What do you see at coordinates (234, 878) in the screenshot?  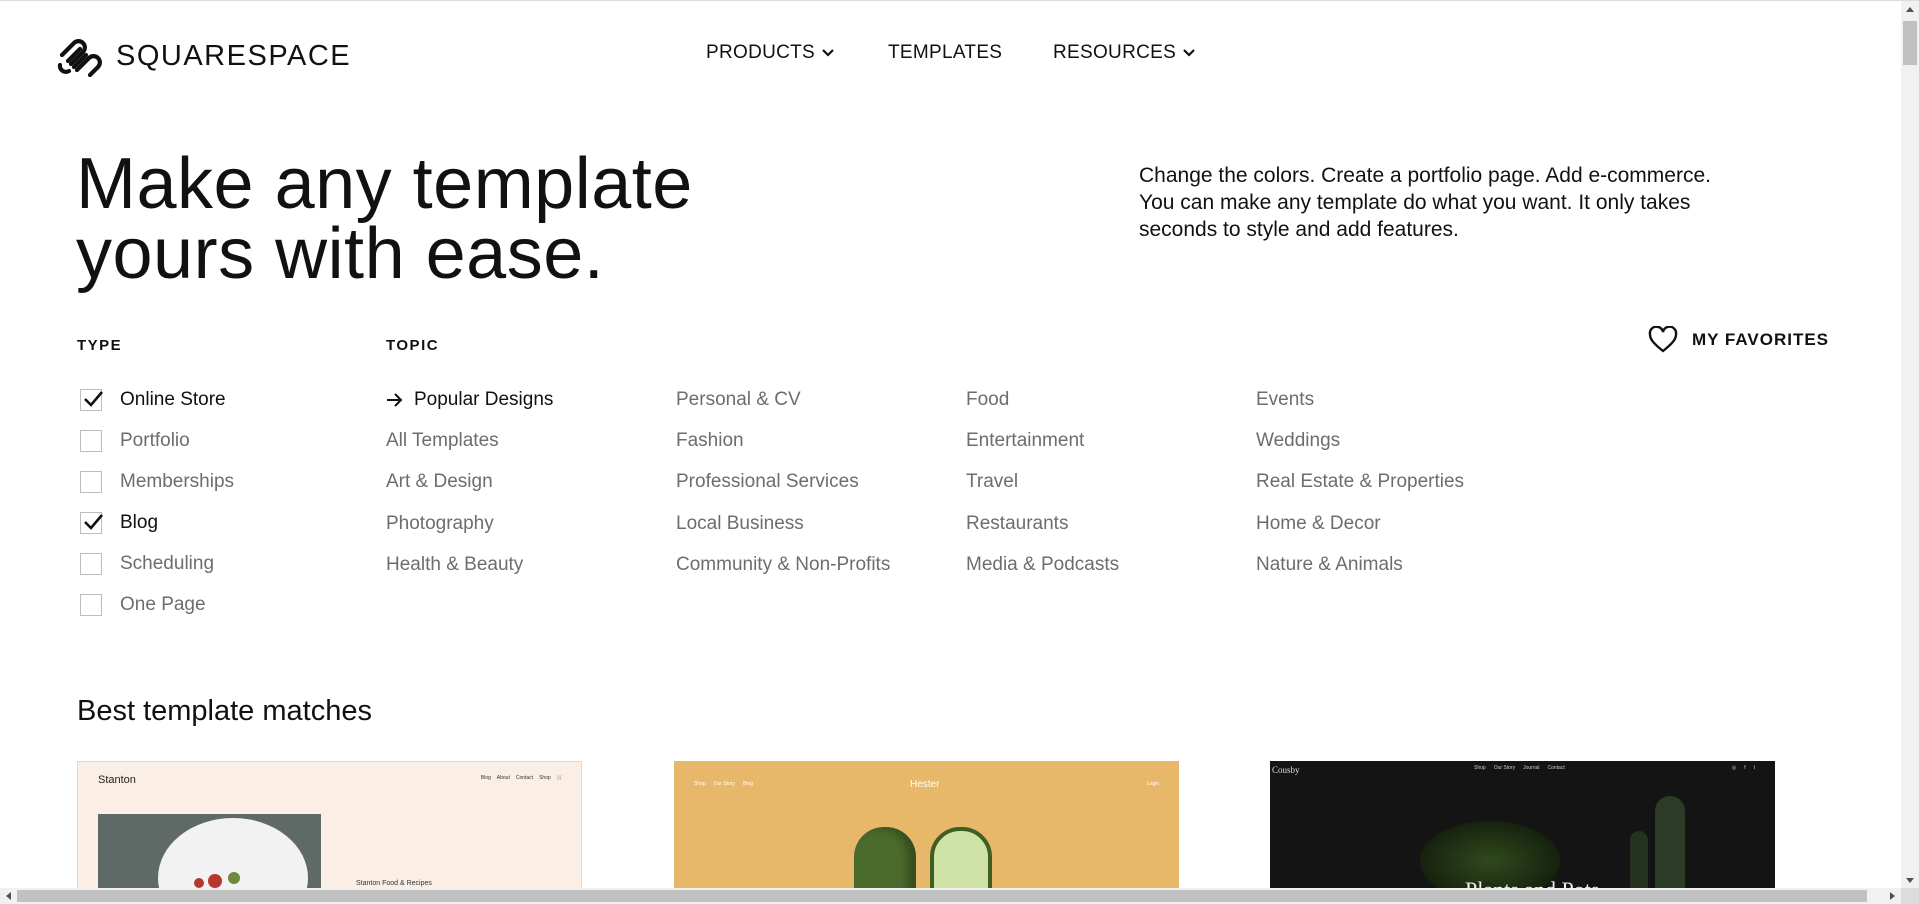 I see `herb-shape` at bounding box center [234, 878].